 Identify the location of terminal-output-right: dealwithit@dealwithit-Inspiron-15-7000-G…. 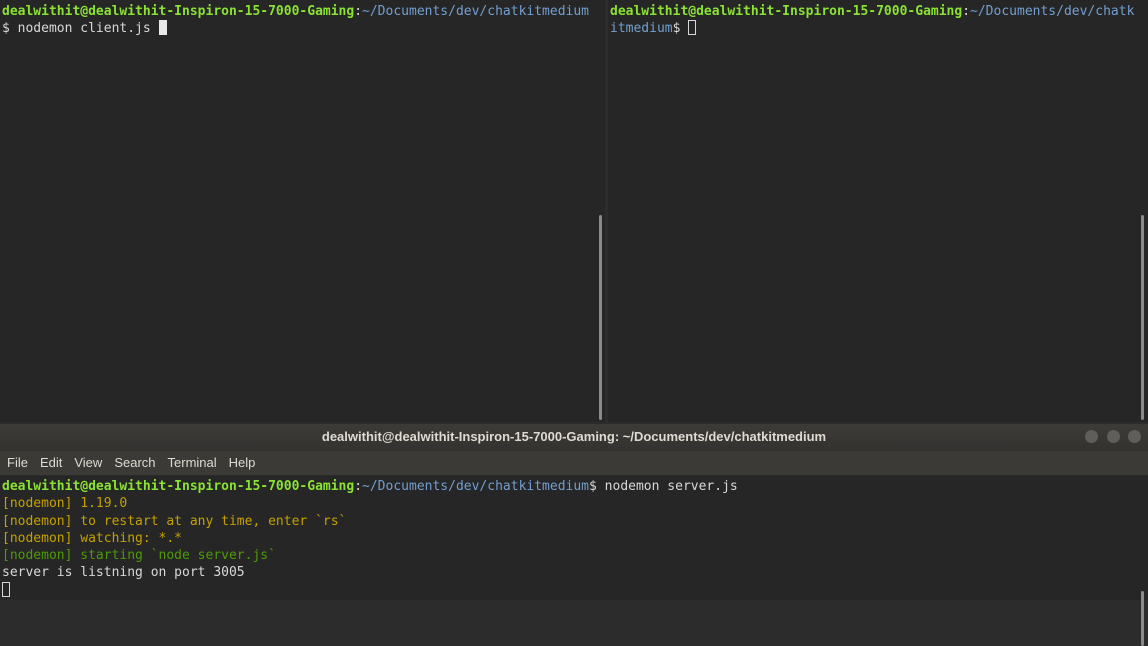
(874, 20).